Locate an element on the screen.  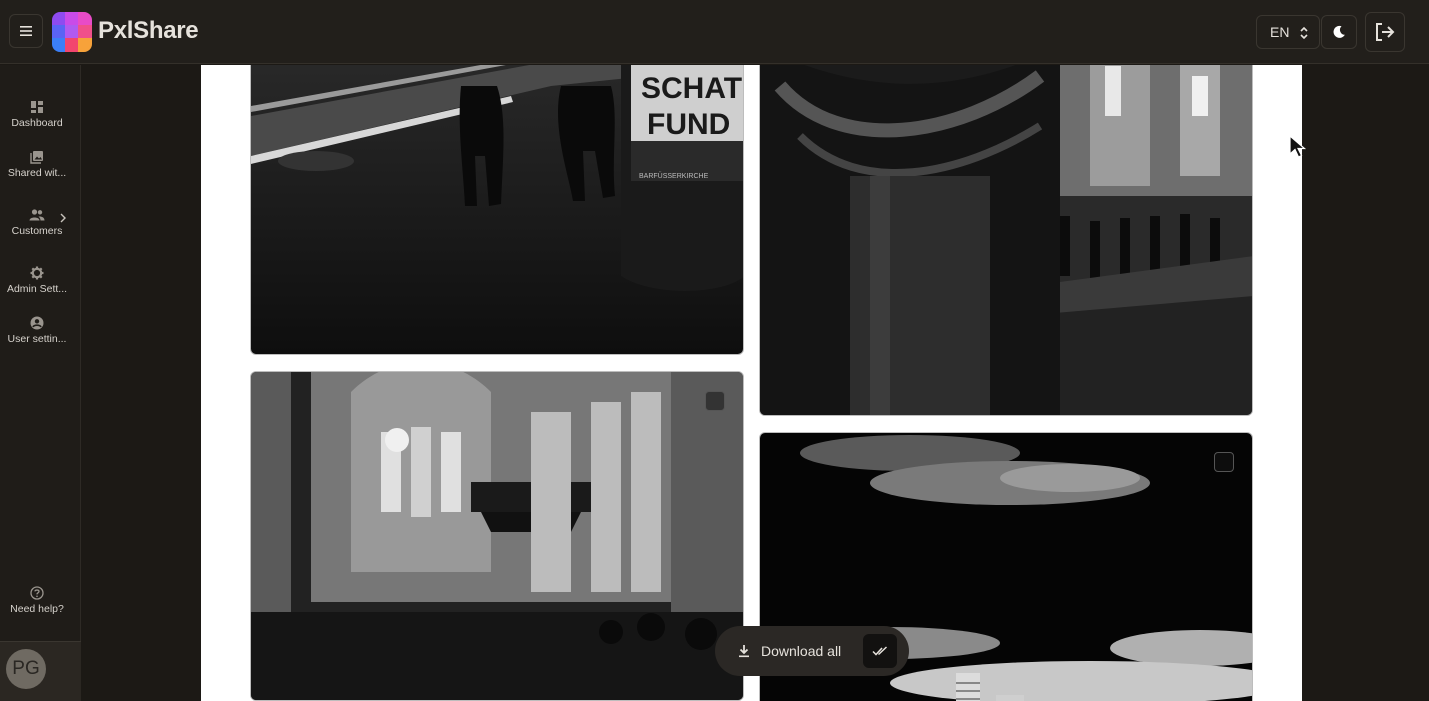
floating-action-bar: Download all is located at coordinates (812, 651).